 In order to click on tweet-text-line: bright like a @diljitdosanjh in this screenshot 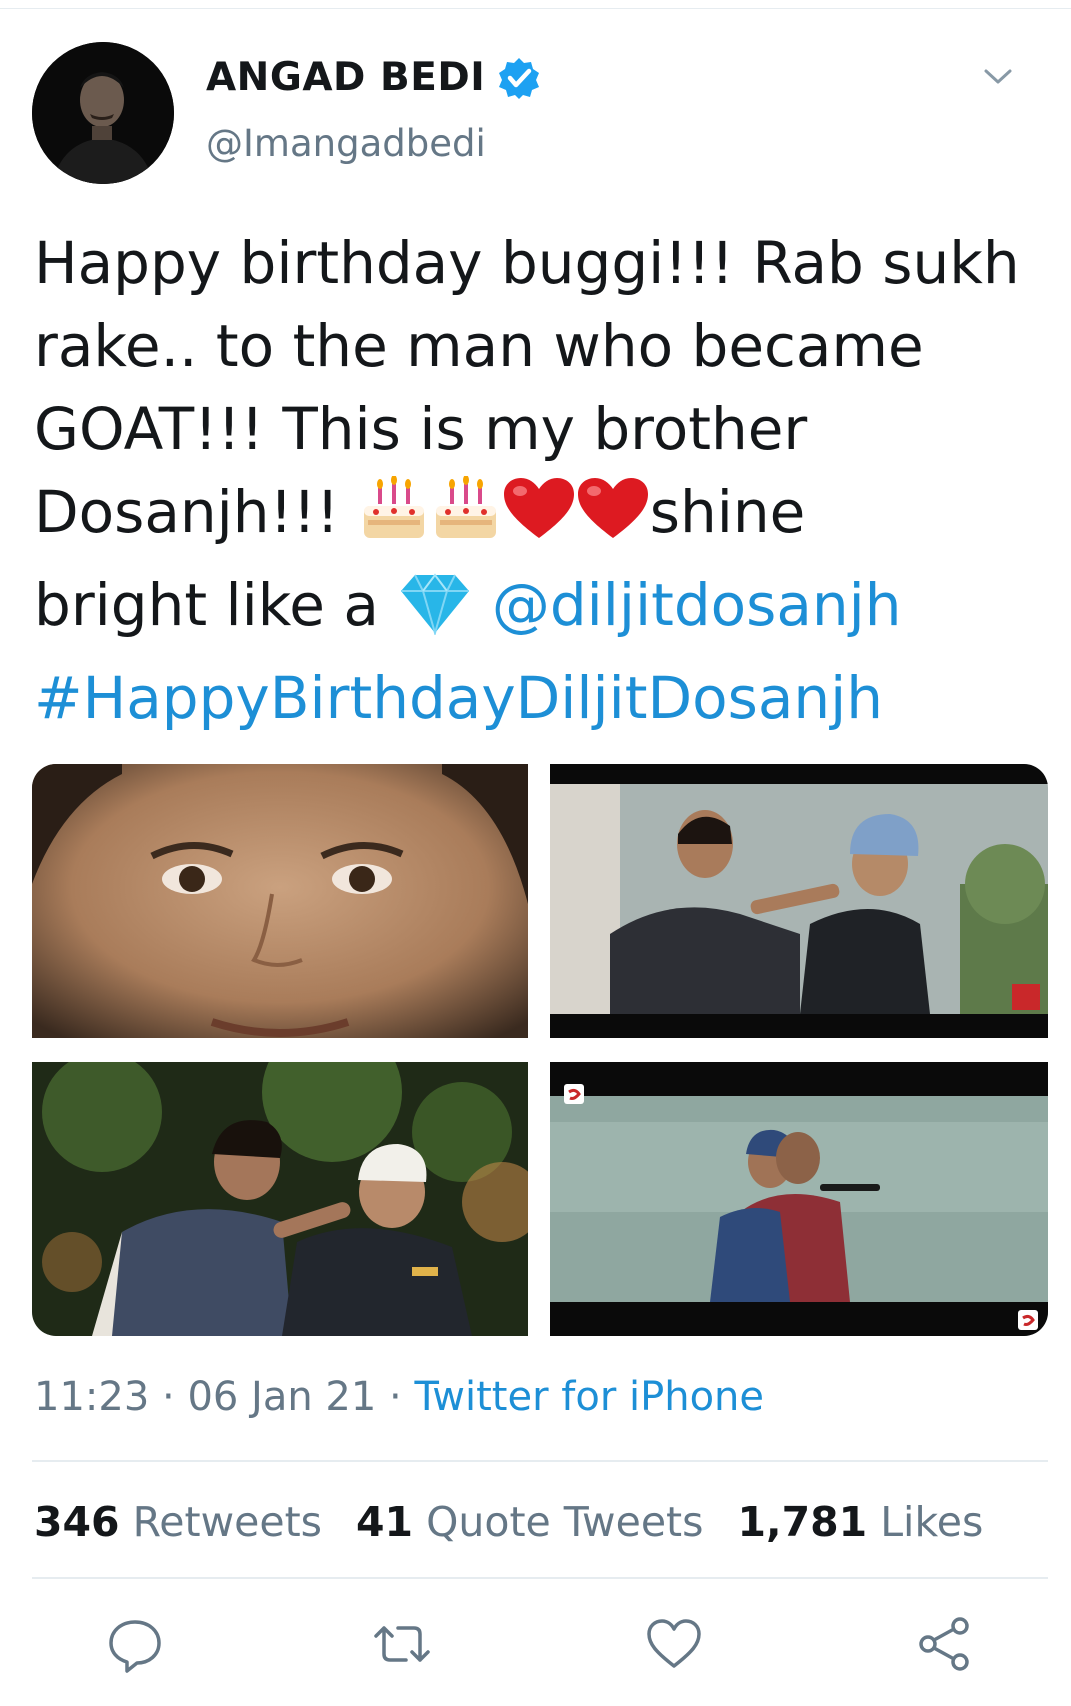, I will do `click(539, 610)`.